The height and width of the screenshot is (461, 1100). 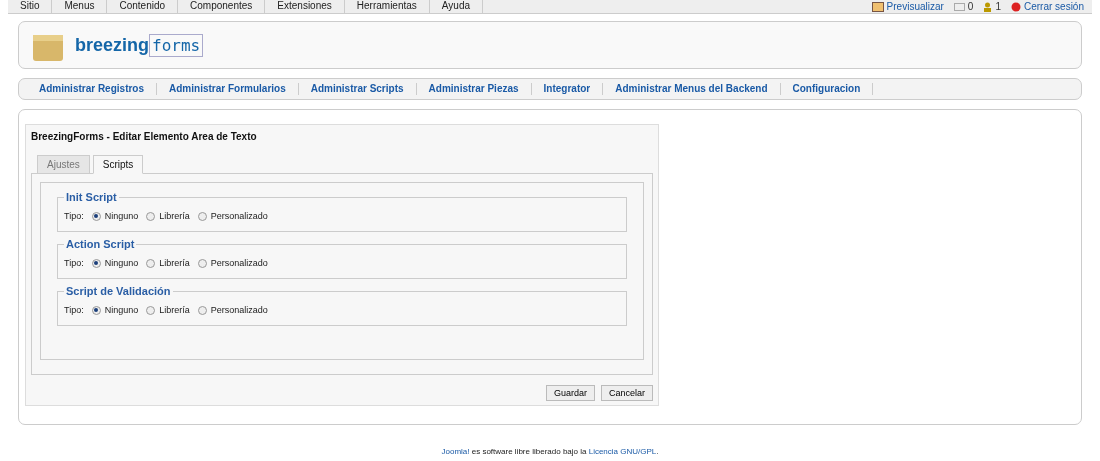 What do you see at coordinates (456, 6) in the screenshot?
I see `top-menu-item: Ayuda` at bounding box center [456, 6].